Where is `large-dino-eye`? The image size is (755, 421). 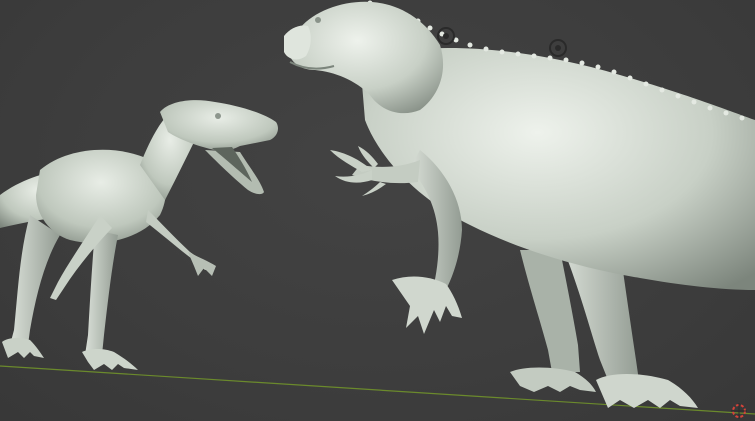 large-dino-eye is located at coordinates (318, 20).